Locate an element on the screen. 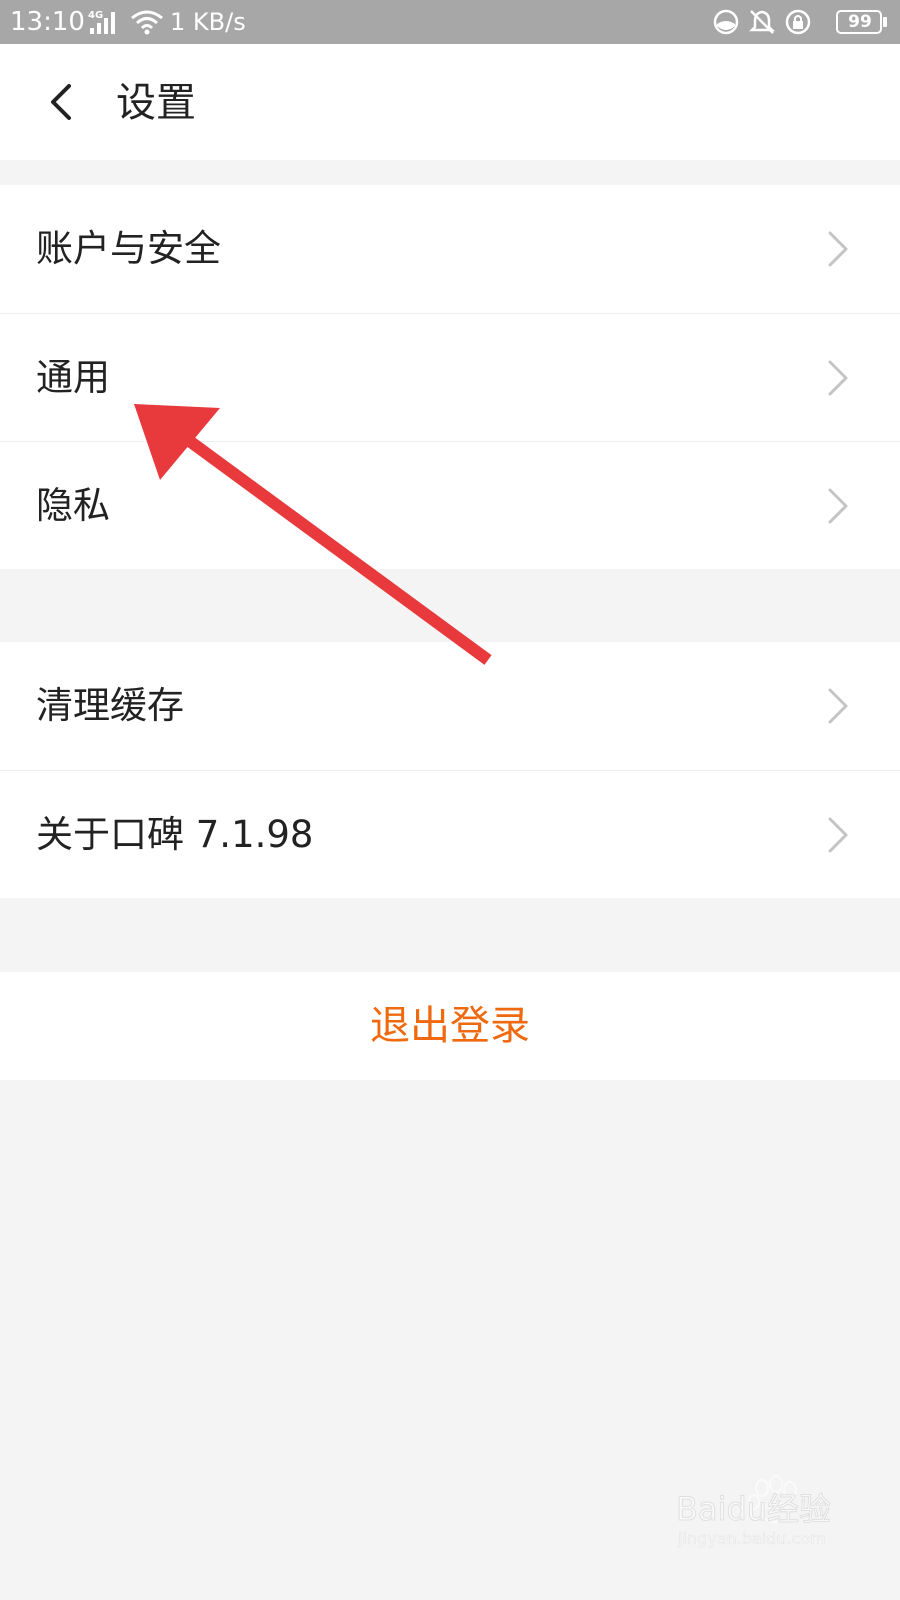 This screenshot has width=900, height=1600. page-title: 设置 is located at coordinates (156, 103).